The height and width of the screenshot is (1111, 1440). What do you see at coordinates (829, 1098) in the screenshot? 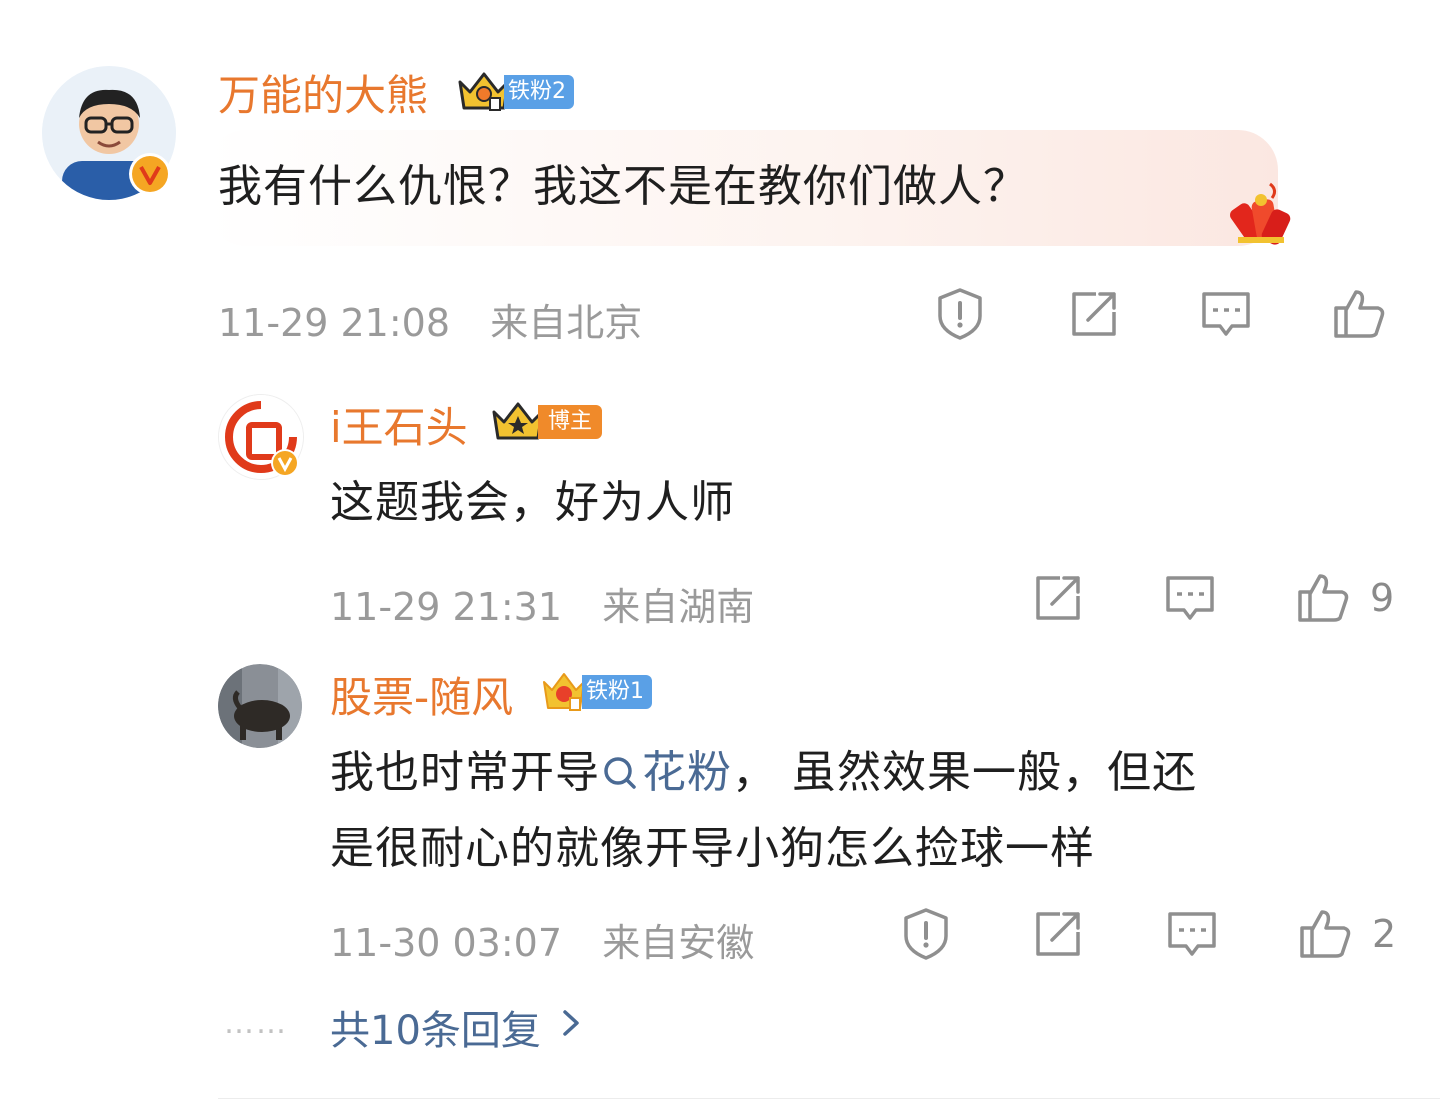
I see `bottom-divider` at bounding box center [829, 1098].